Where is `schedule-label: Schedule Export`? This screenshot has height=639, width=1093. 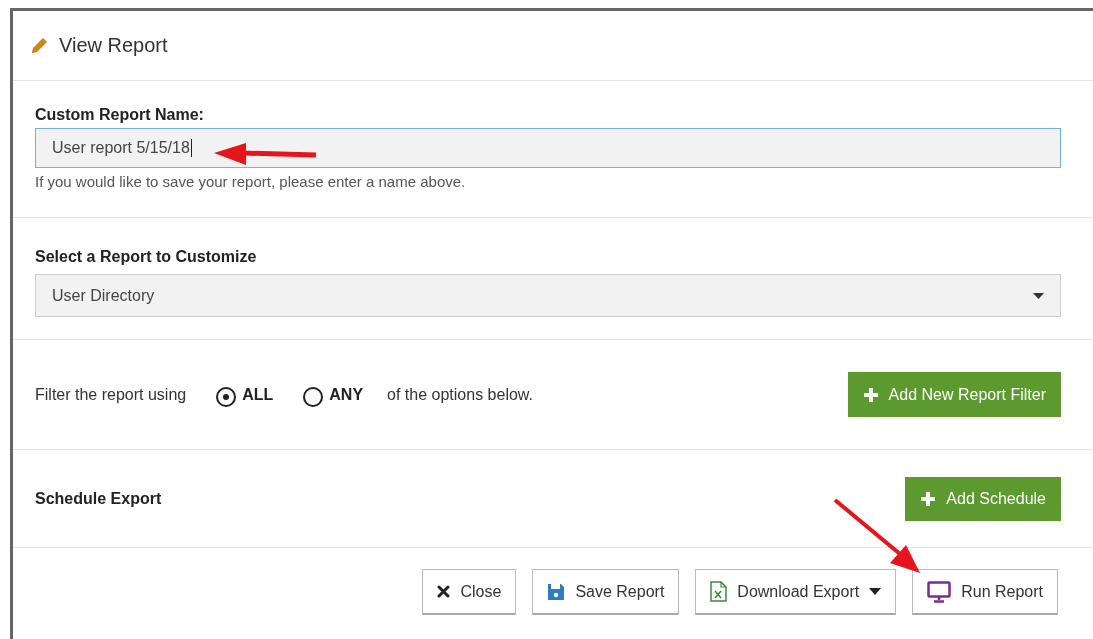
schedule-label: Schedule Export is located at coordinates (98, 498).